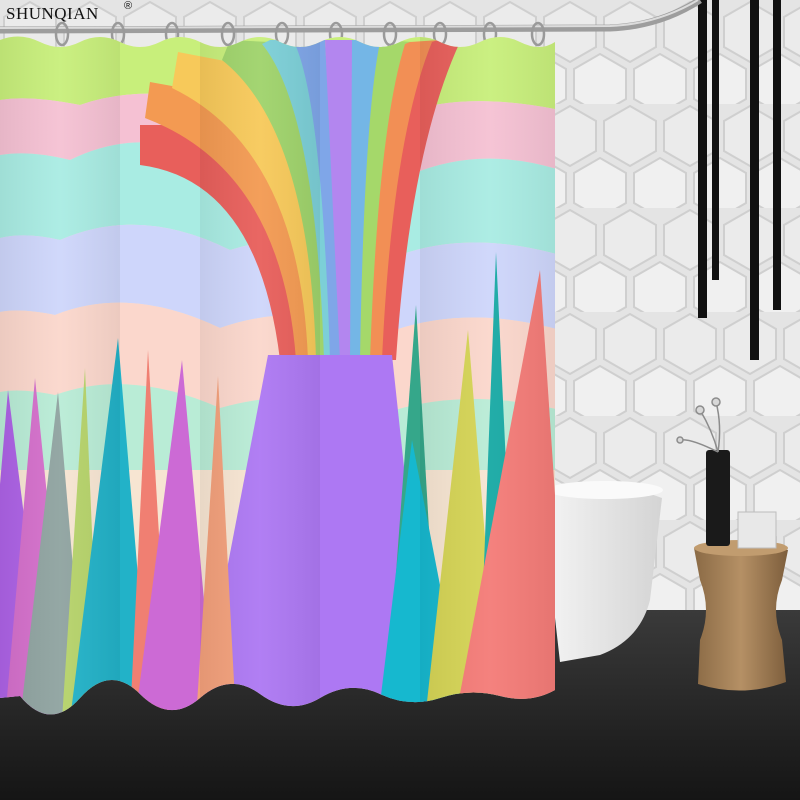 Image resolution: width=800 pixels, height=800 pixels. I want to click on white-box, so click(757, 530).